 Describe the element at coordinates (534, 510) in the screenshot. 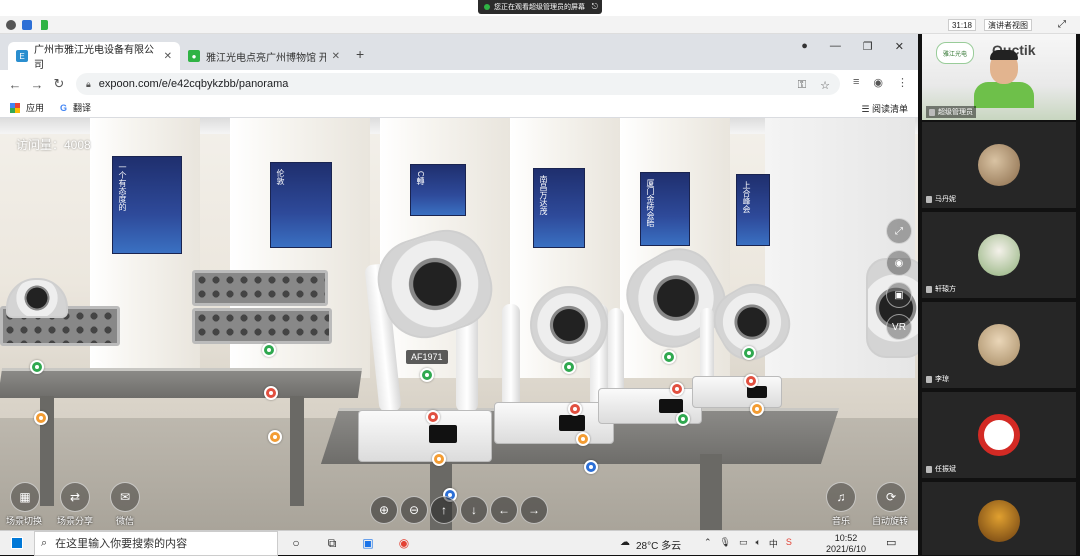

I see `arrow-right-icon: →` at that location.